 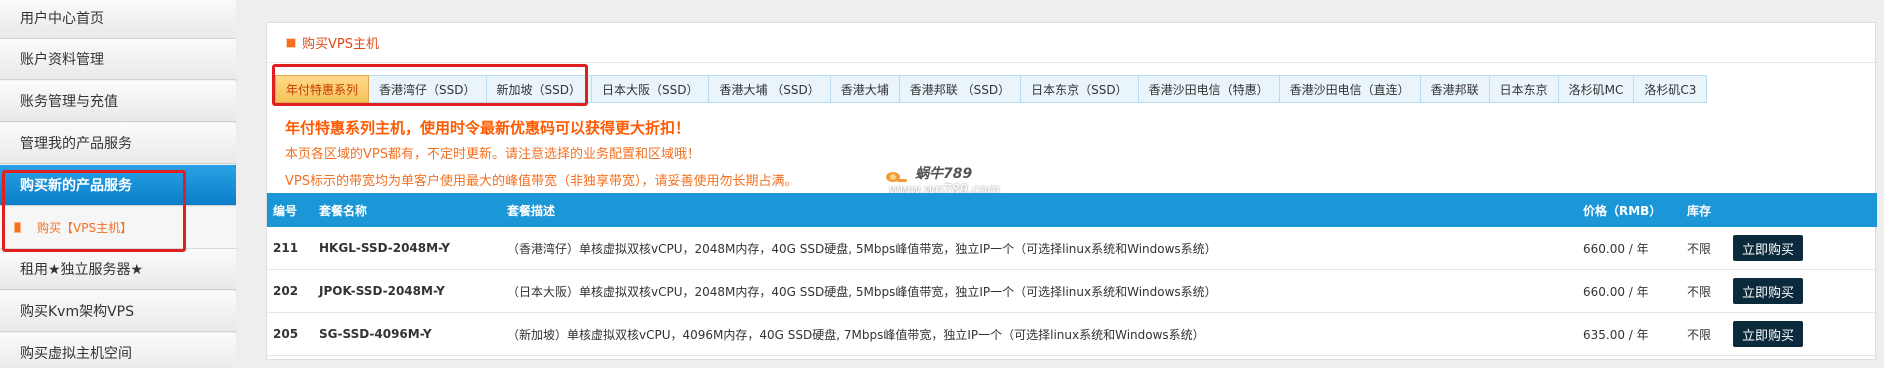 I want to click on sidebar-item-label: 管理我的产品服务, so click(x=76, y=144).